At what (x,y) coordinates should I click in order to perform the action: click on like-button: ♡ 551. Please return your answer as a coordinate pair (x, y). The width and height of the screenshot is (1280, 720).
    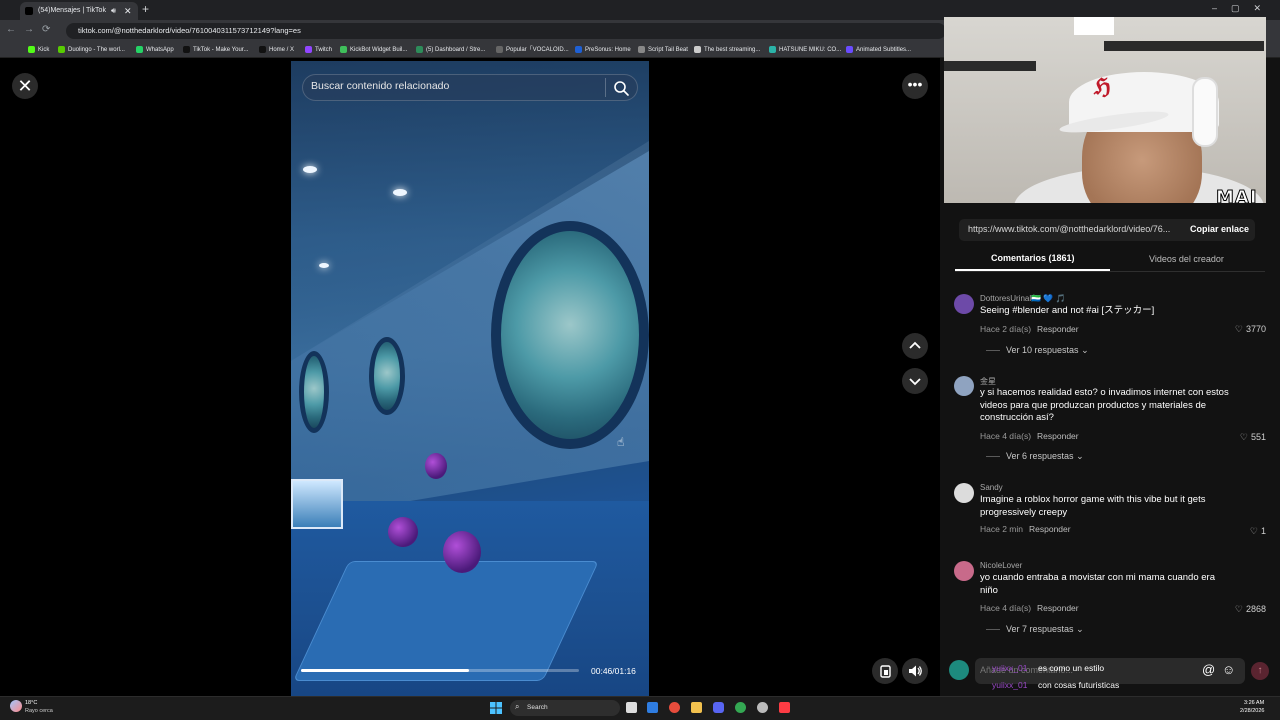
    Looking at the image, I should click on (1253, 437).